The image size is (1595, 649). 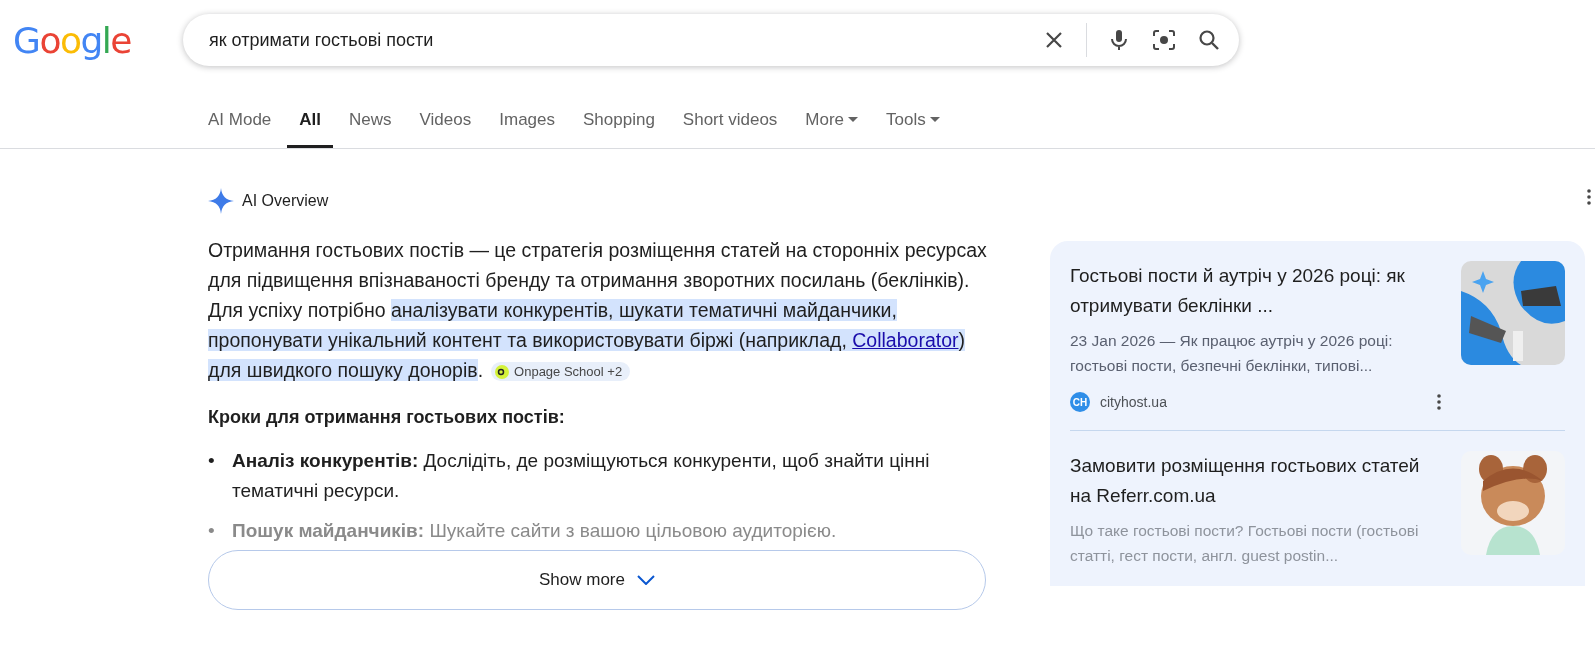 What do you see at coordinates (598, 311) in the screenshot?
I see `overview-paragraph: Отримання гостьових постів — це стратегія розміщення статей на сторонніх ресурсах для підвищення впізнаваності бренду та отримання зворотних посилань (беклінків). Для успіху потрібно аналізувати конкурентів, шукати тематичні майданчики, пропонувати унікальний контент та використовувати біржі (наприклад, Collaborator) для швидкого пошуку донорів. Onpage School +2` at bounding box center [598, 311].